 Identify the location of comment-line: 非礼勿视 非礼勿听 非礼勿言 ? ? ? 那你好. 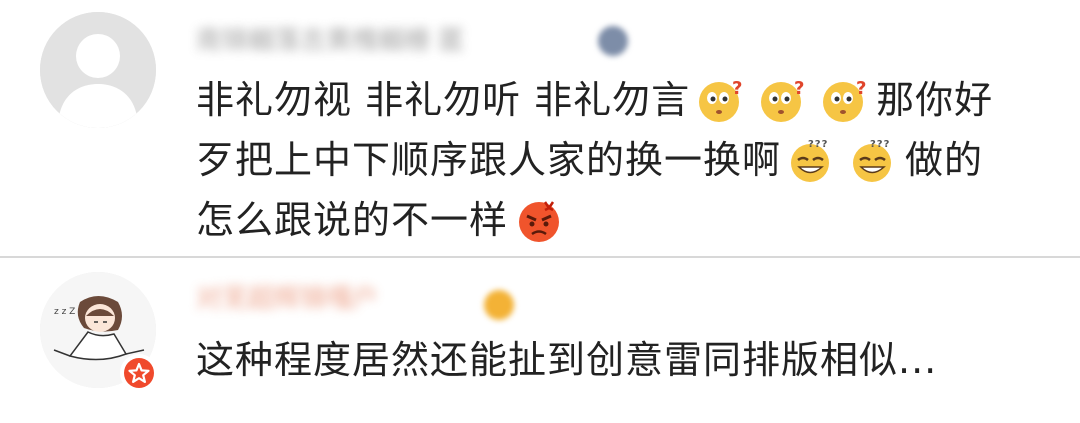
(626, 100).